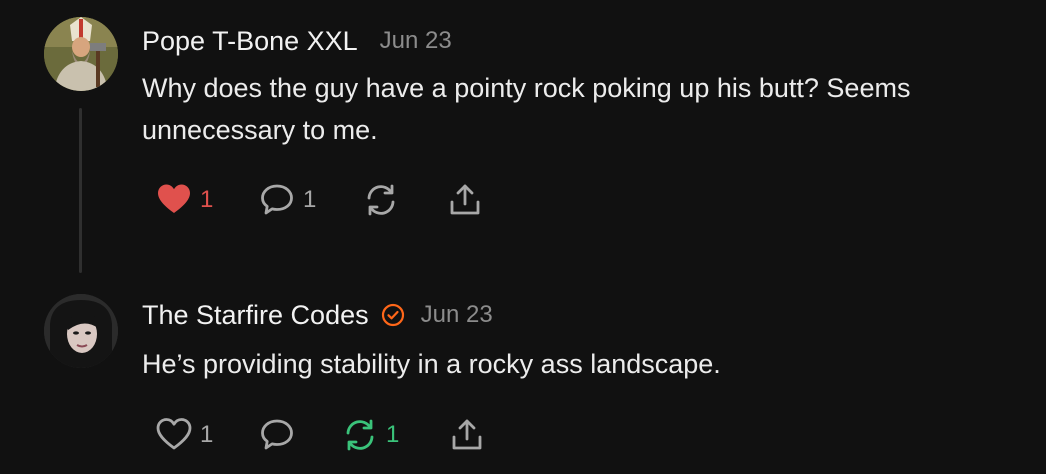 The height and width of the screenshot is (474, 1046). I want to click on reply-count: 1, so click(310, 199).